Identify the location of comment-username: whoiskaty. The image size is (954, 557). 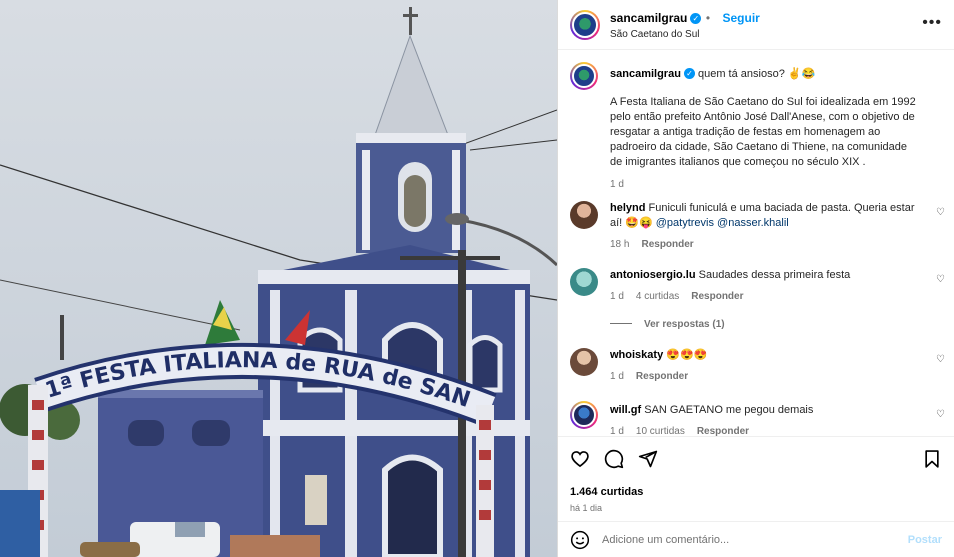
(636, 355).